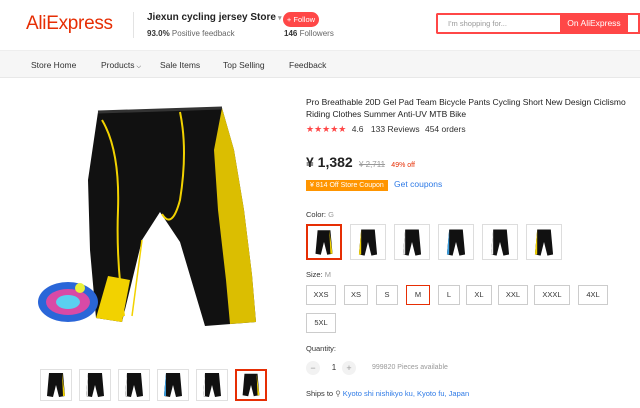  Describe the element at coordinates (279, 18) in the screenshot. I see `chevron-down-icon: ▾` at that location.